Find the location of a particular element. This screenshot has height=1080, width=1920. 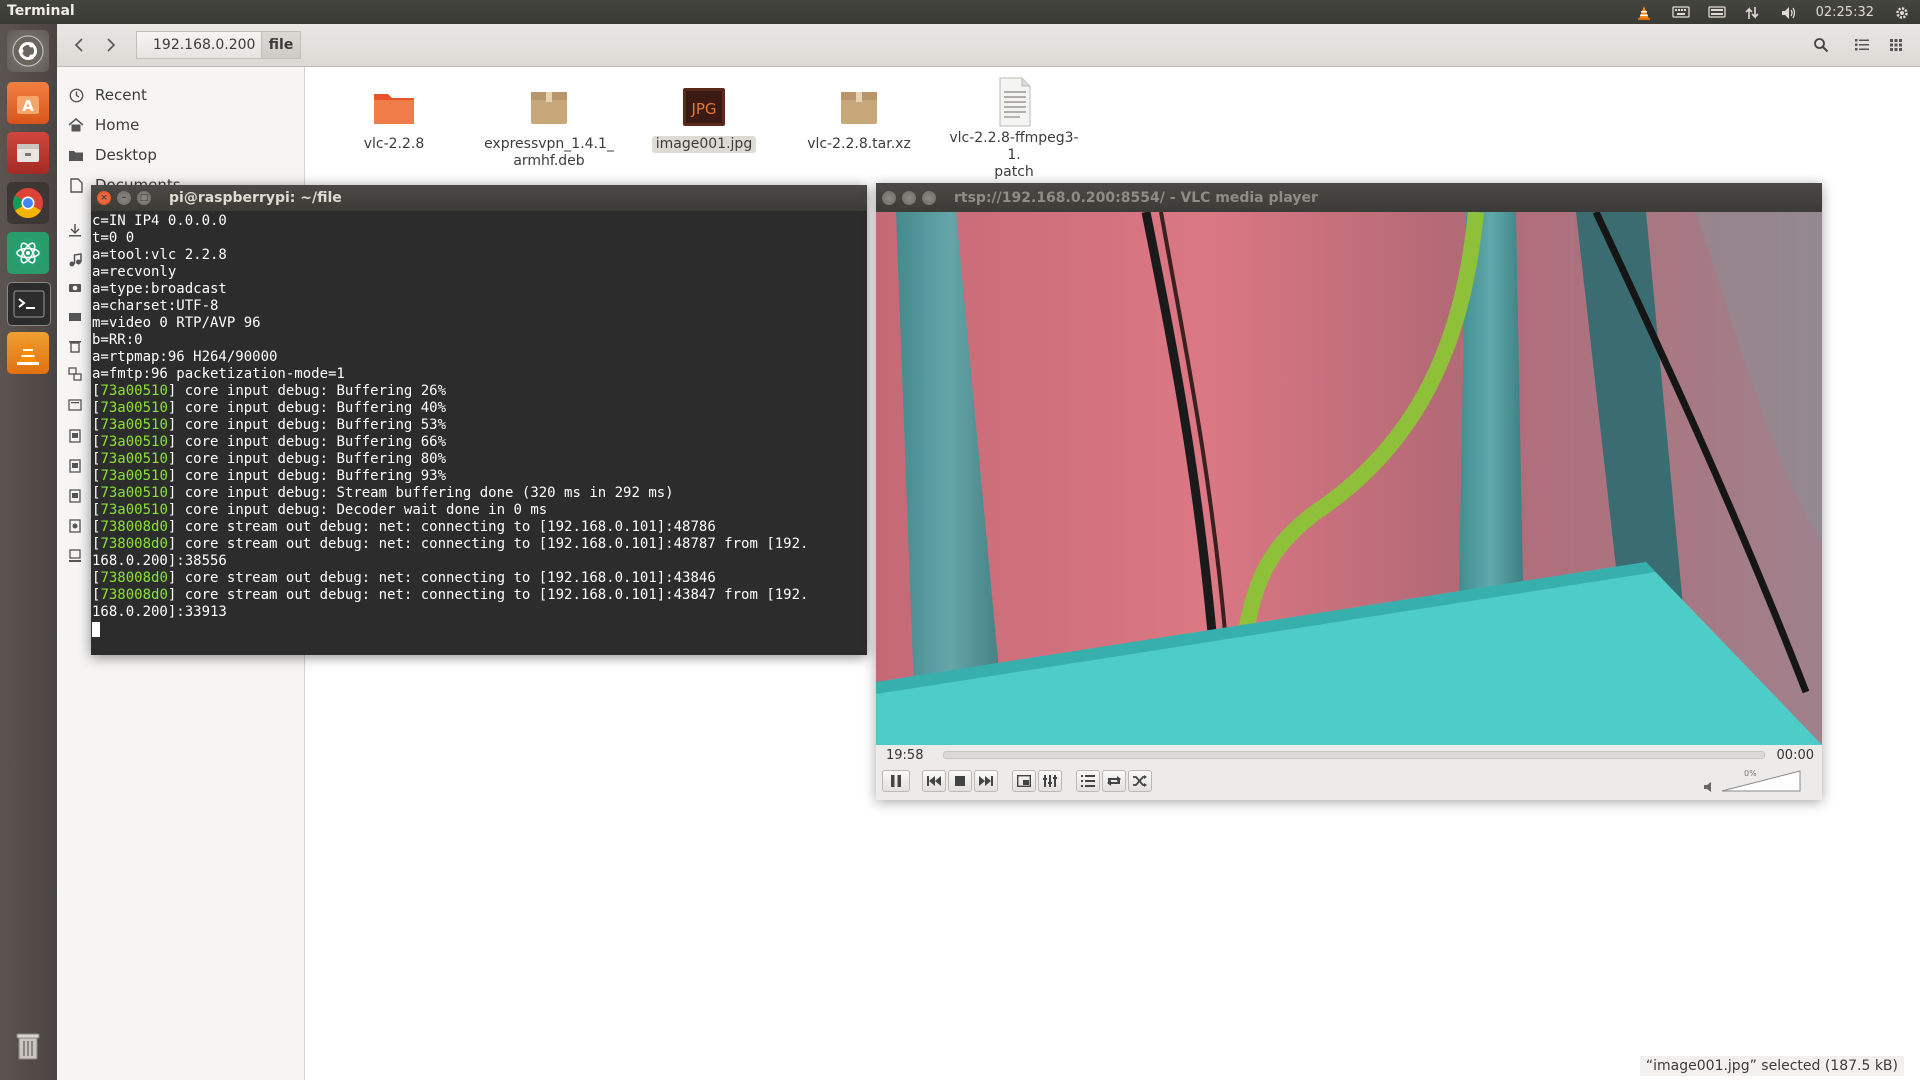

loop-icon is located at coordinates (1114, 781).